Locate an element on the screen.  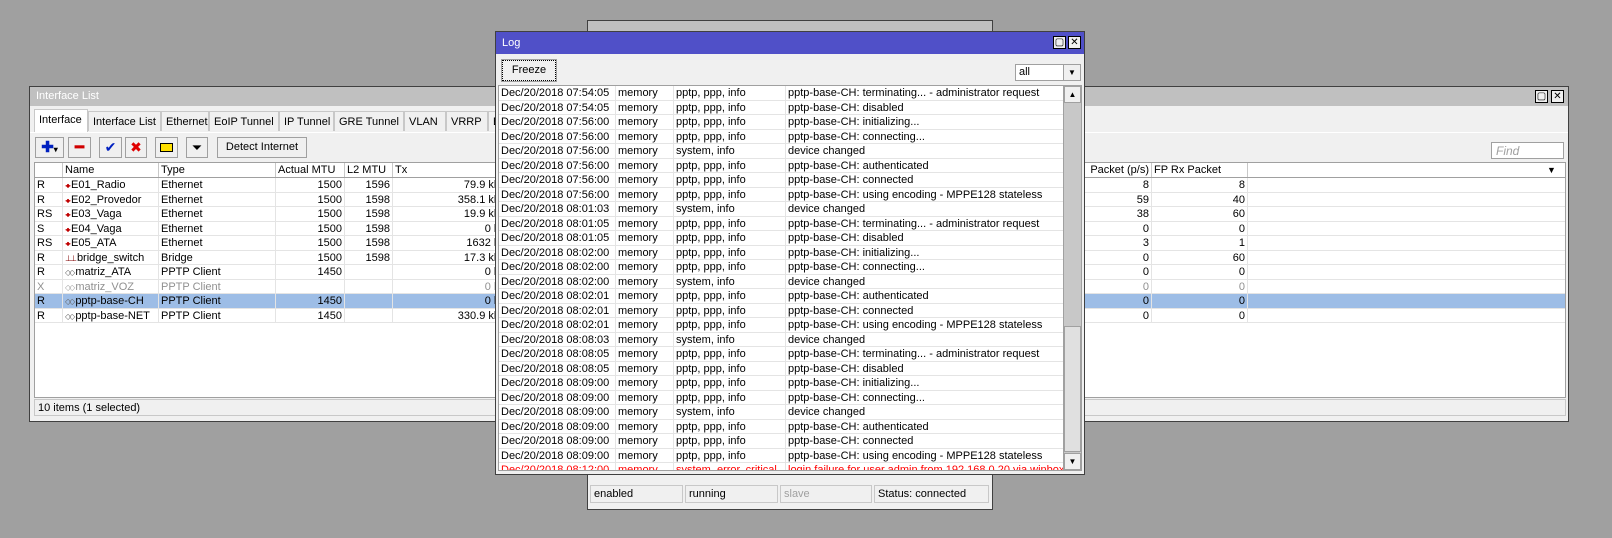
tx-cell: 19.9 kb is located at coordinates (448, 214).